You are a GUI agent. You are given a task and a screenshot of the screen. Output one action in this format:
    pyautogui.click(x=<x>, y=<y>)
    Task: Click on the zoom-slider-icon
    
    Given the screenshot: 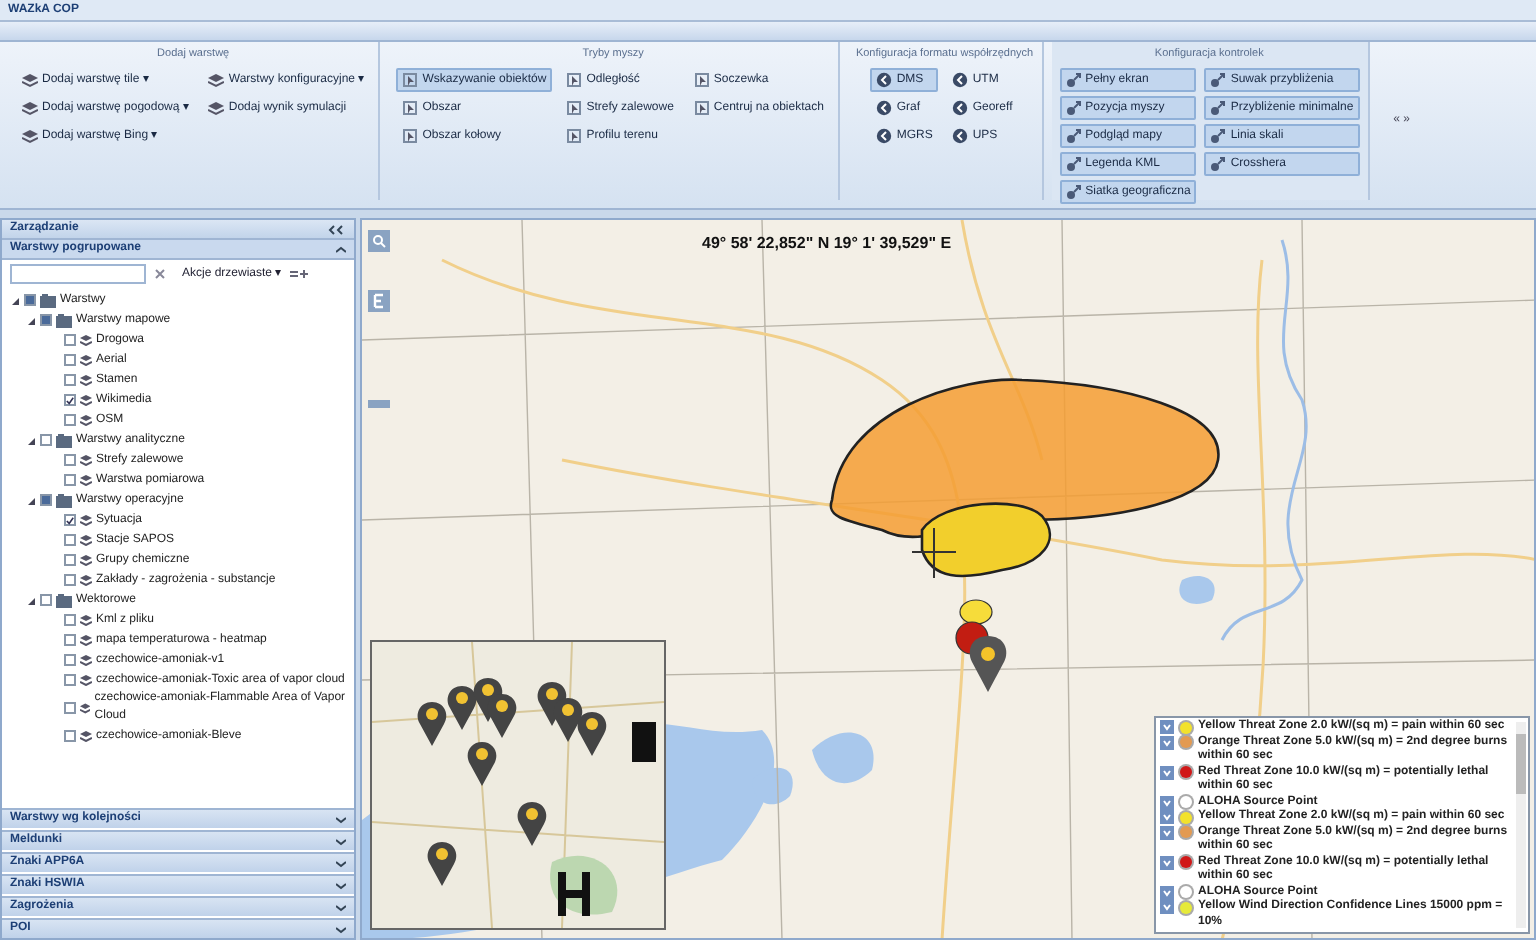 What is the action you would take?
    pyautogui.click(x=379, y=404)
    